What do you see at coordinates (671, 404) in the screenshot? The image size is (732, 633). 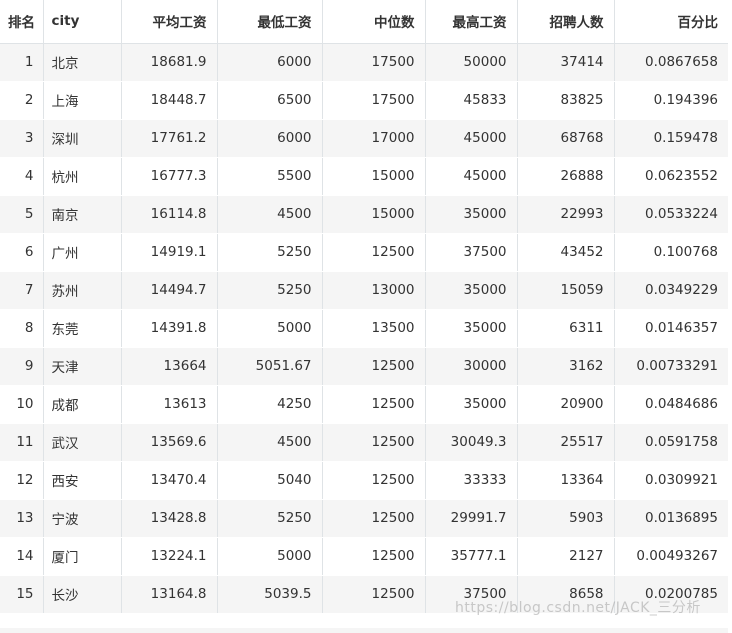 I see `percentage-cell: 0.0484686` at bounding box center [671, 404].